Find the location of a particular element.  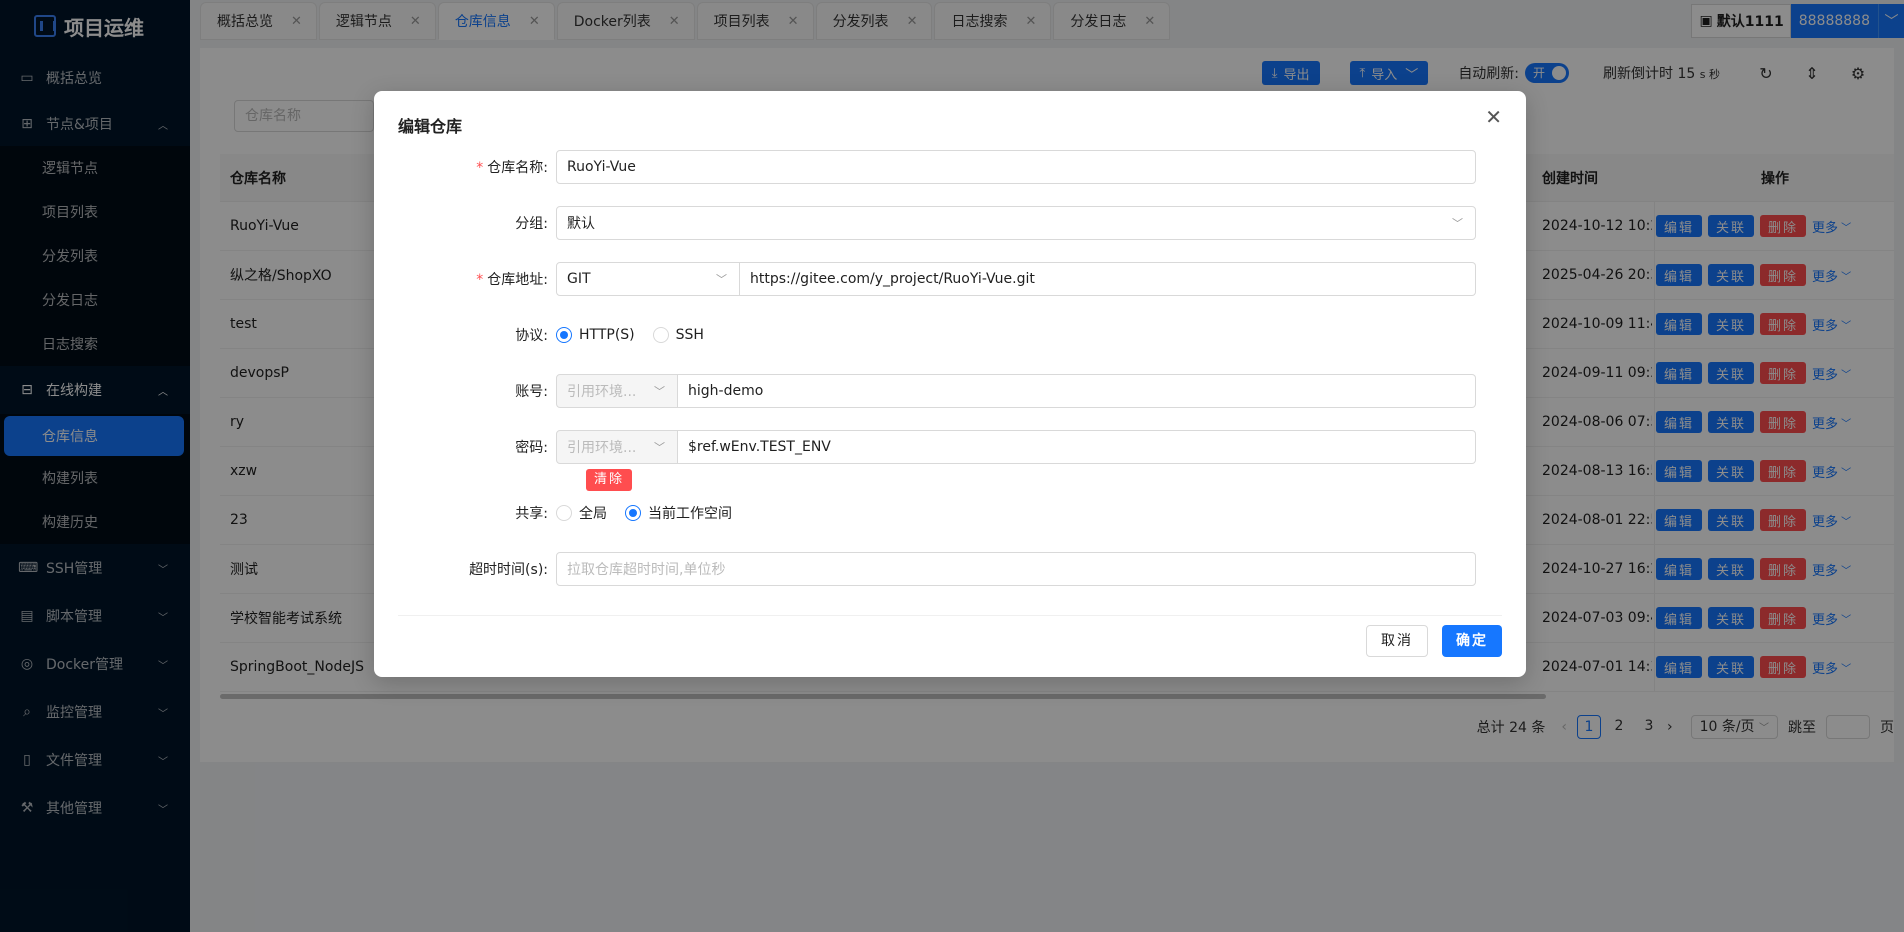

protocol-radio-group: HTTP(S) SSH is located at coordinates (639, 335).